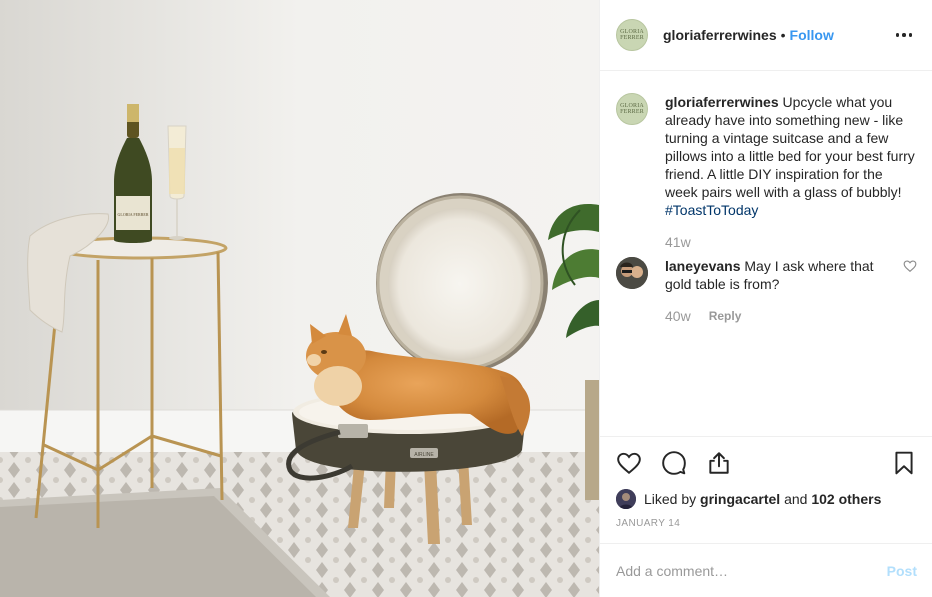  I want to click on account-avatar: GLORIA FERRER, so click(632, 35).